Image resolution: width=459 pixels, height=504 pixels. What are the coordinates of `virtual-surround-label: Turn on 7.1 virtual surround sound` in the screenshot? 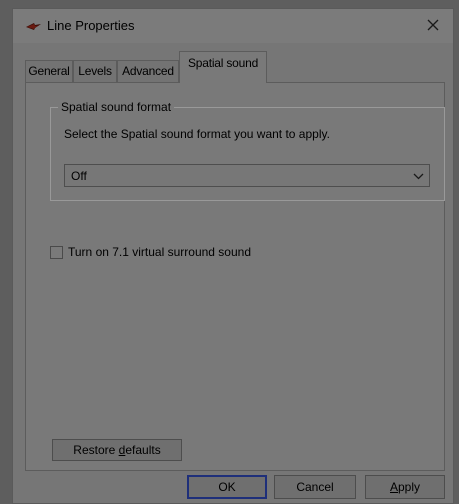 It's located at (159, 252).